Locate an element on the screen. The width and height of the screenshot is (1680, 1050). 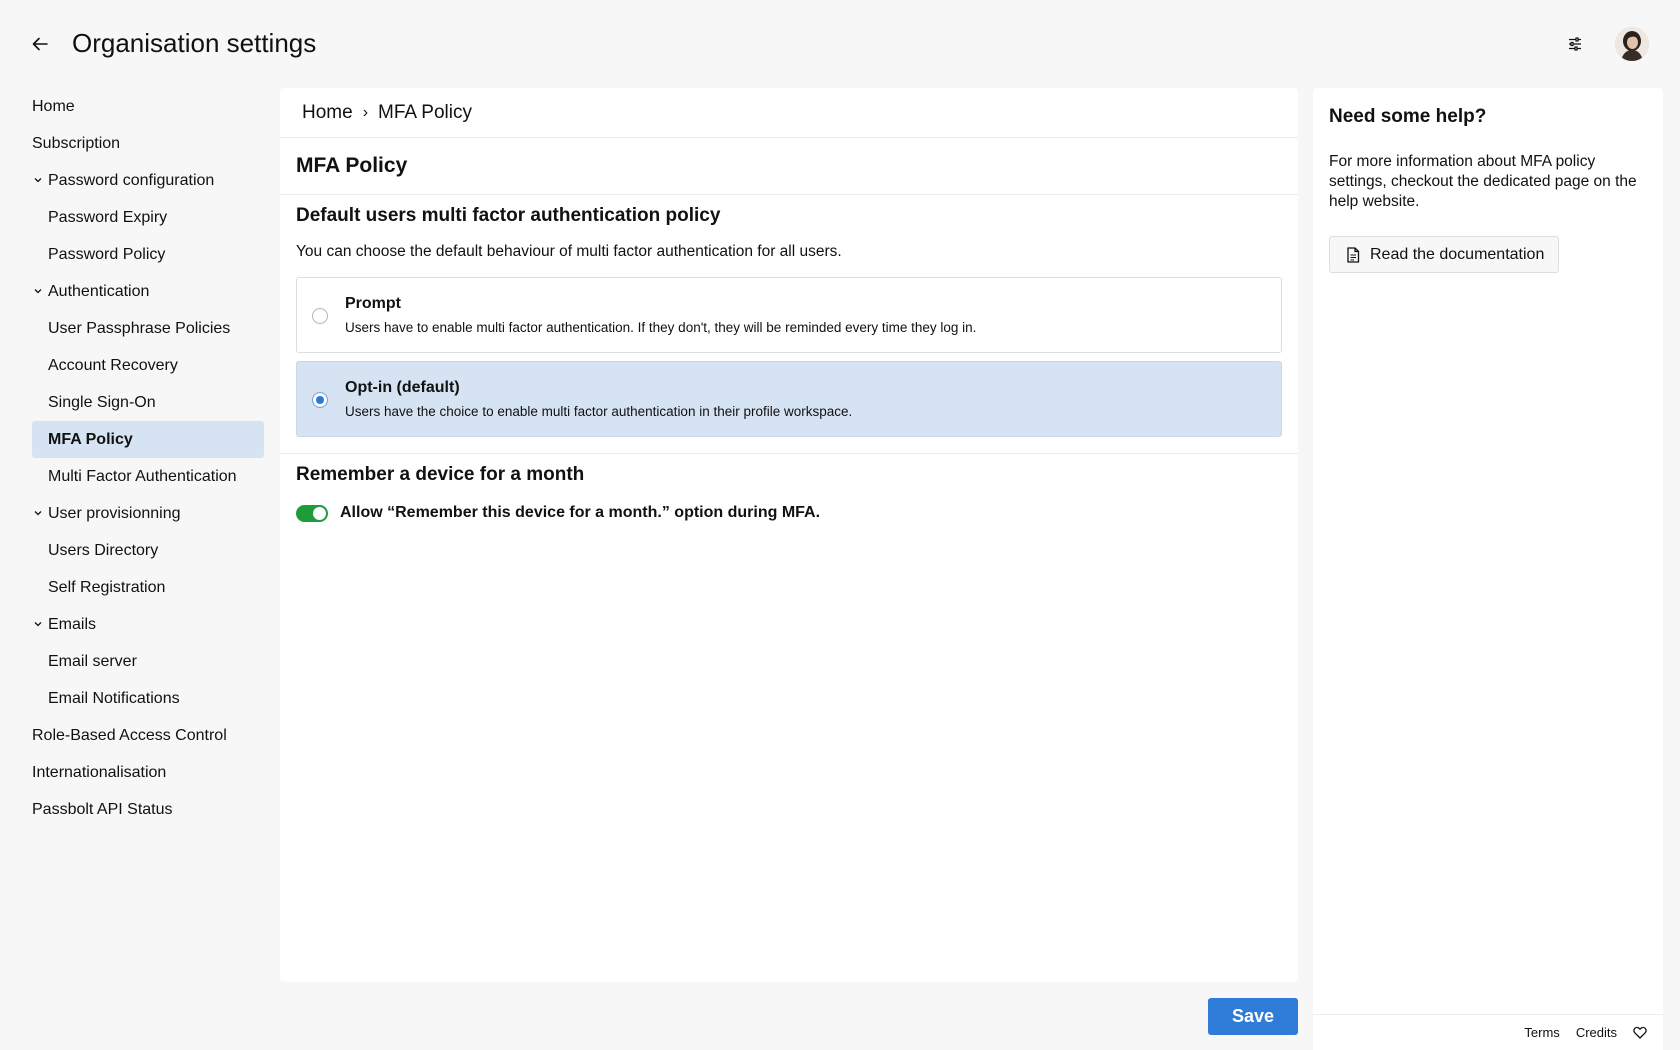
save-button: Save is located at coordinates (1253, 1016).